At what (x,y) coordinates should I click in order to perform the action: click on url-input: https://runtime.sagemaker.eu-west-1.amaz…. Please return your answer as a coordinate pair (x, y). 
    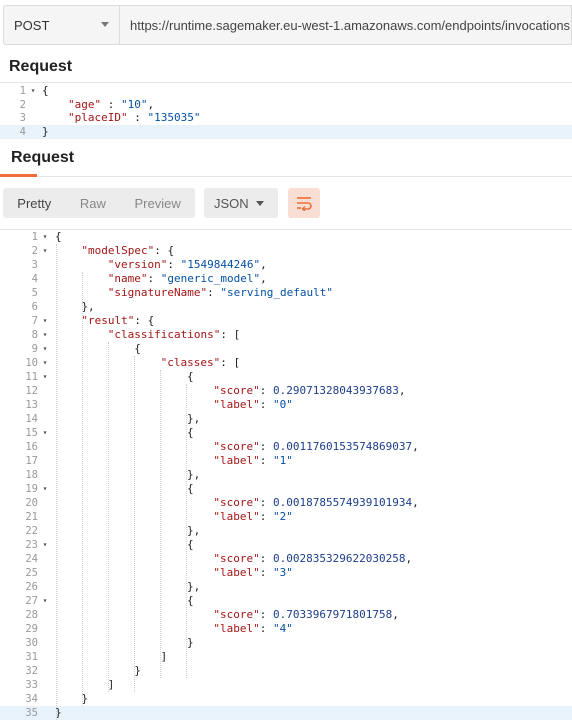
    Looking at the image, I should click on (346, 25).